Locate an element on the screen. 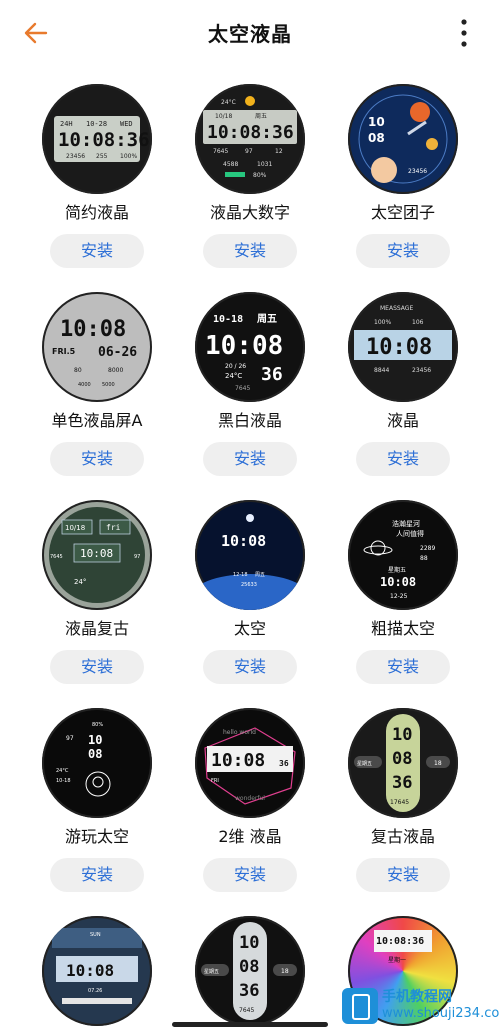  lcd-text: 24H is located at coordinates (66, 124).